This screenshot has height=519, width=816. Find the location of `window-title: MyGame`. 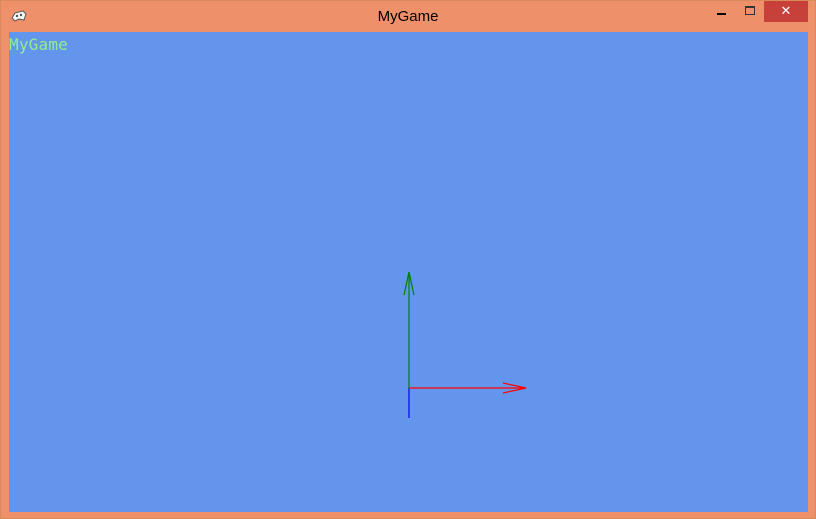

window-title: MyGame is located at coordinates (408, 16).